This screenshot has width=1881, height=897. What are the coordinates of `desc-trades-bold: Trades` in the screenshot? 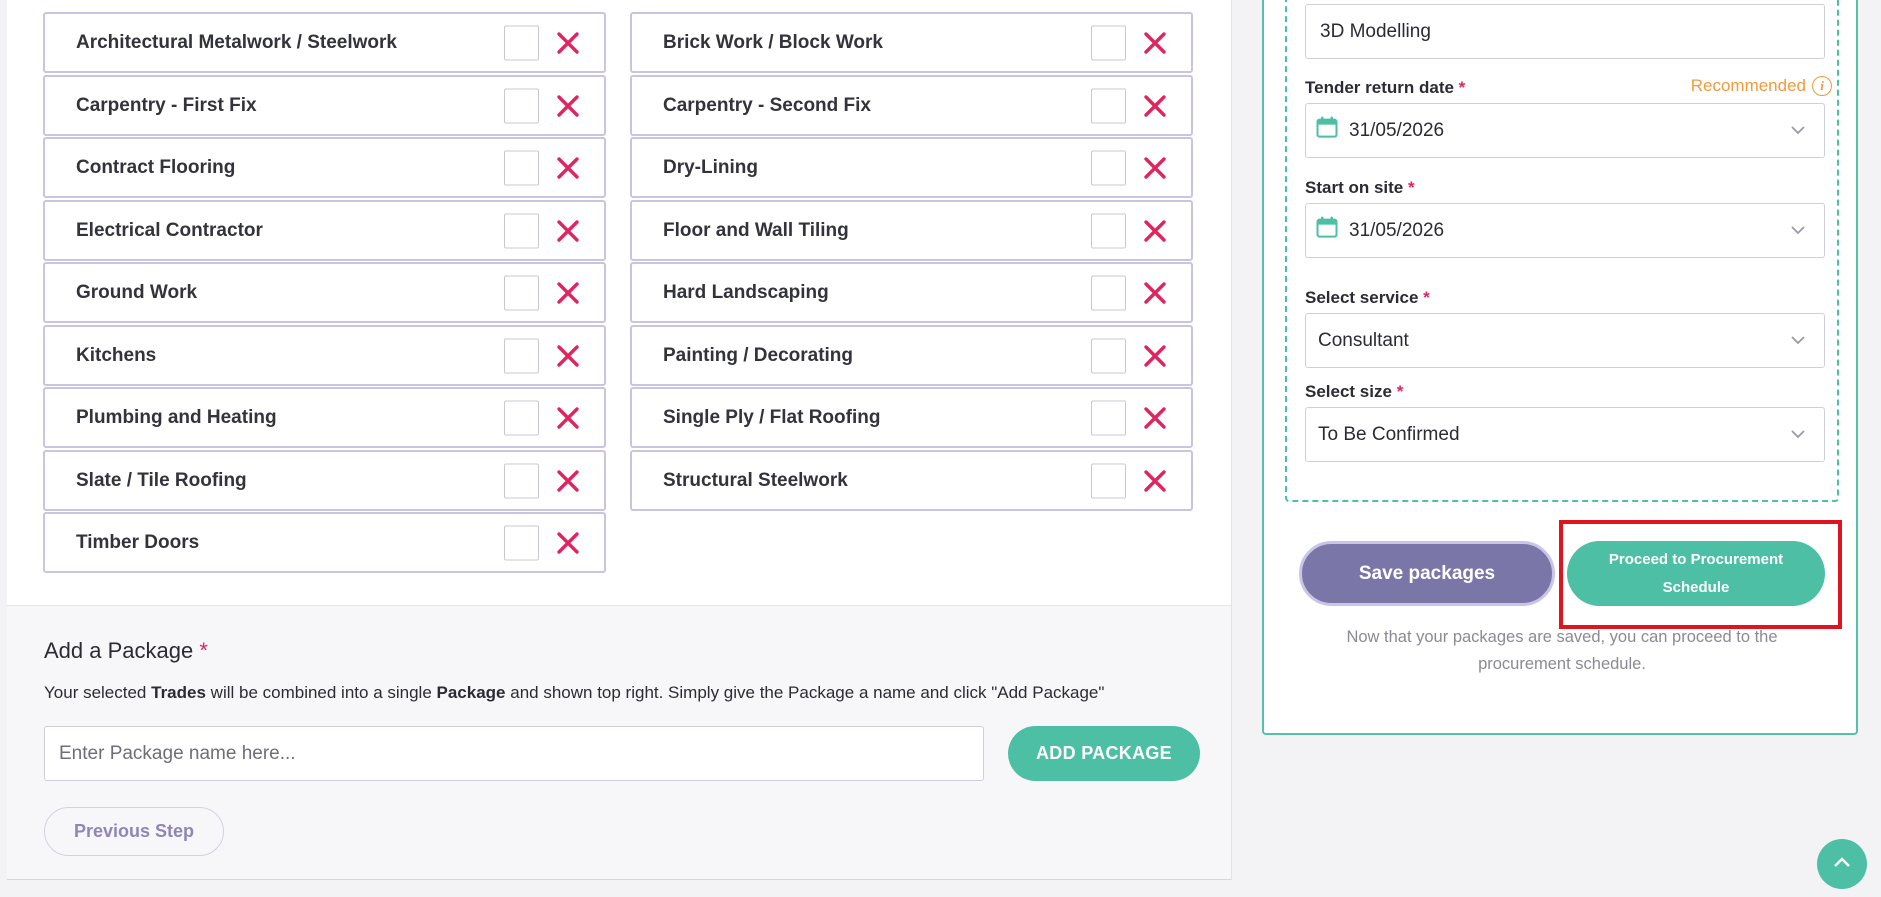 It's located at (178, 692).